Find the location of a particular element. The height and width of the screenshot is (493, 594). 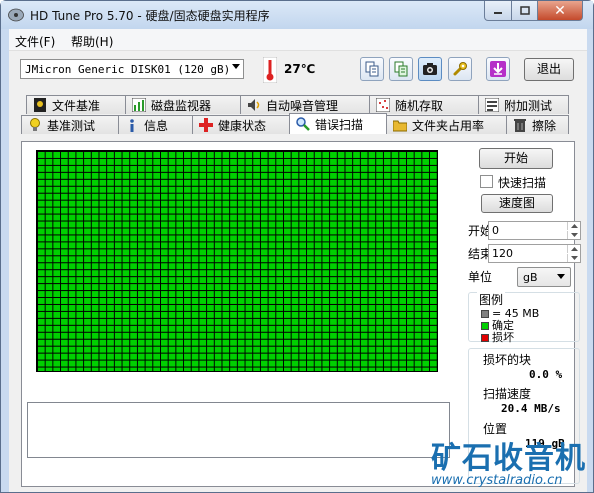

tab-row-top: 文件基准 磁盘监视器 自动噪音管理 随机存取 附加测试 is located at coordinates (298, 105).